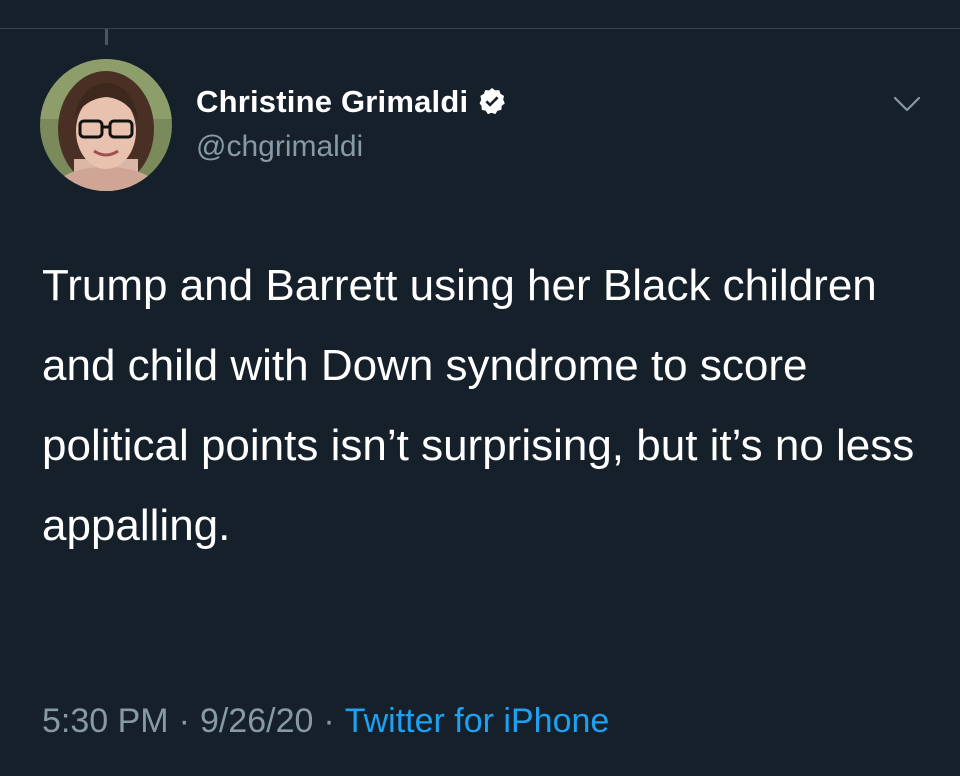 The width and height of the screenshot is (960, 776). Describe the element at coordinates (907, 104) in the screenshot. I see `chevron-down-icon` at that location.